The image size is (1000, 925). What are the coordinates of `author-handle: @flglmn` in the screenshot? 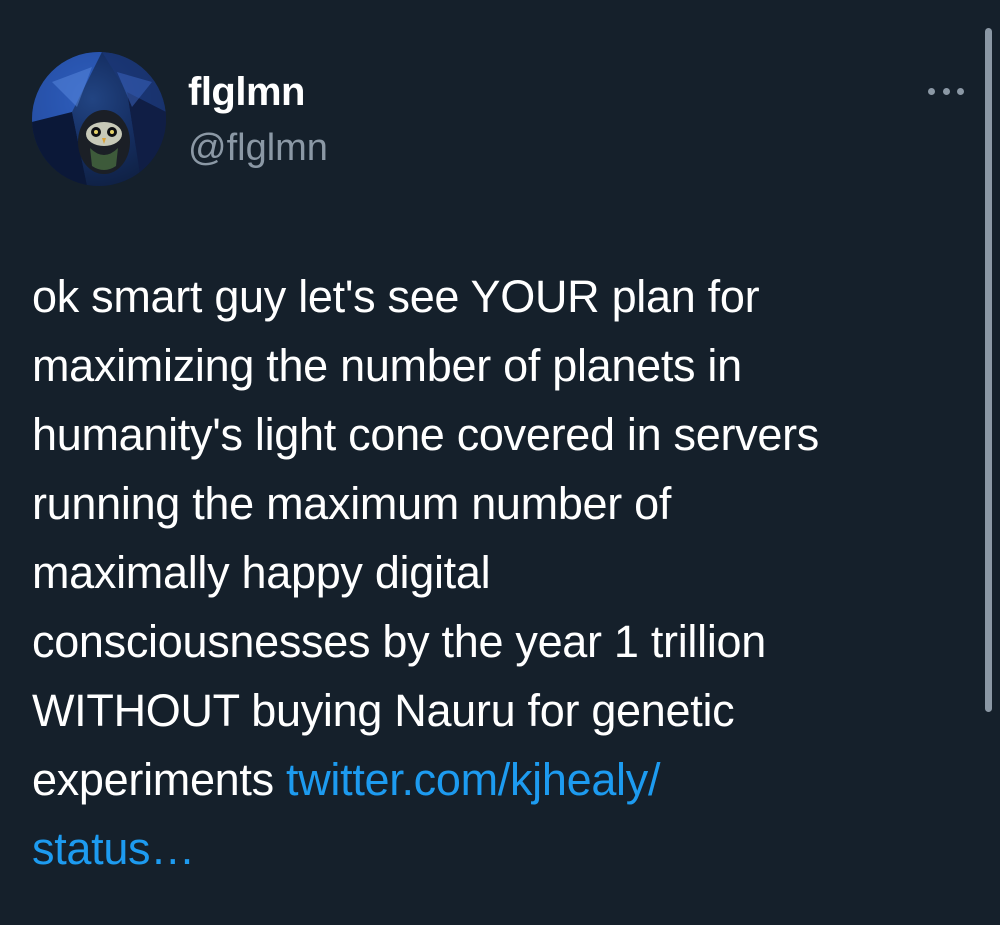 It's located at (258, 148).